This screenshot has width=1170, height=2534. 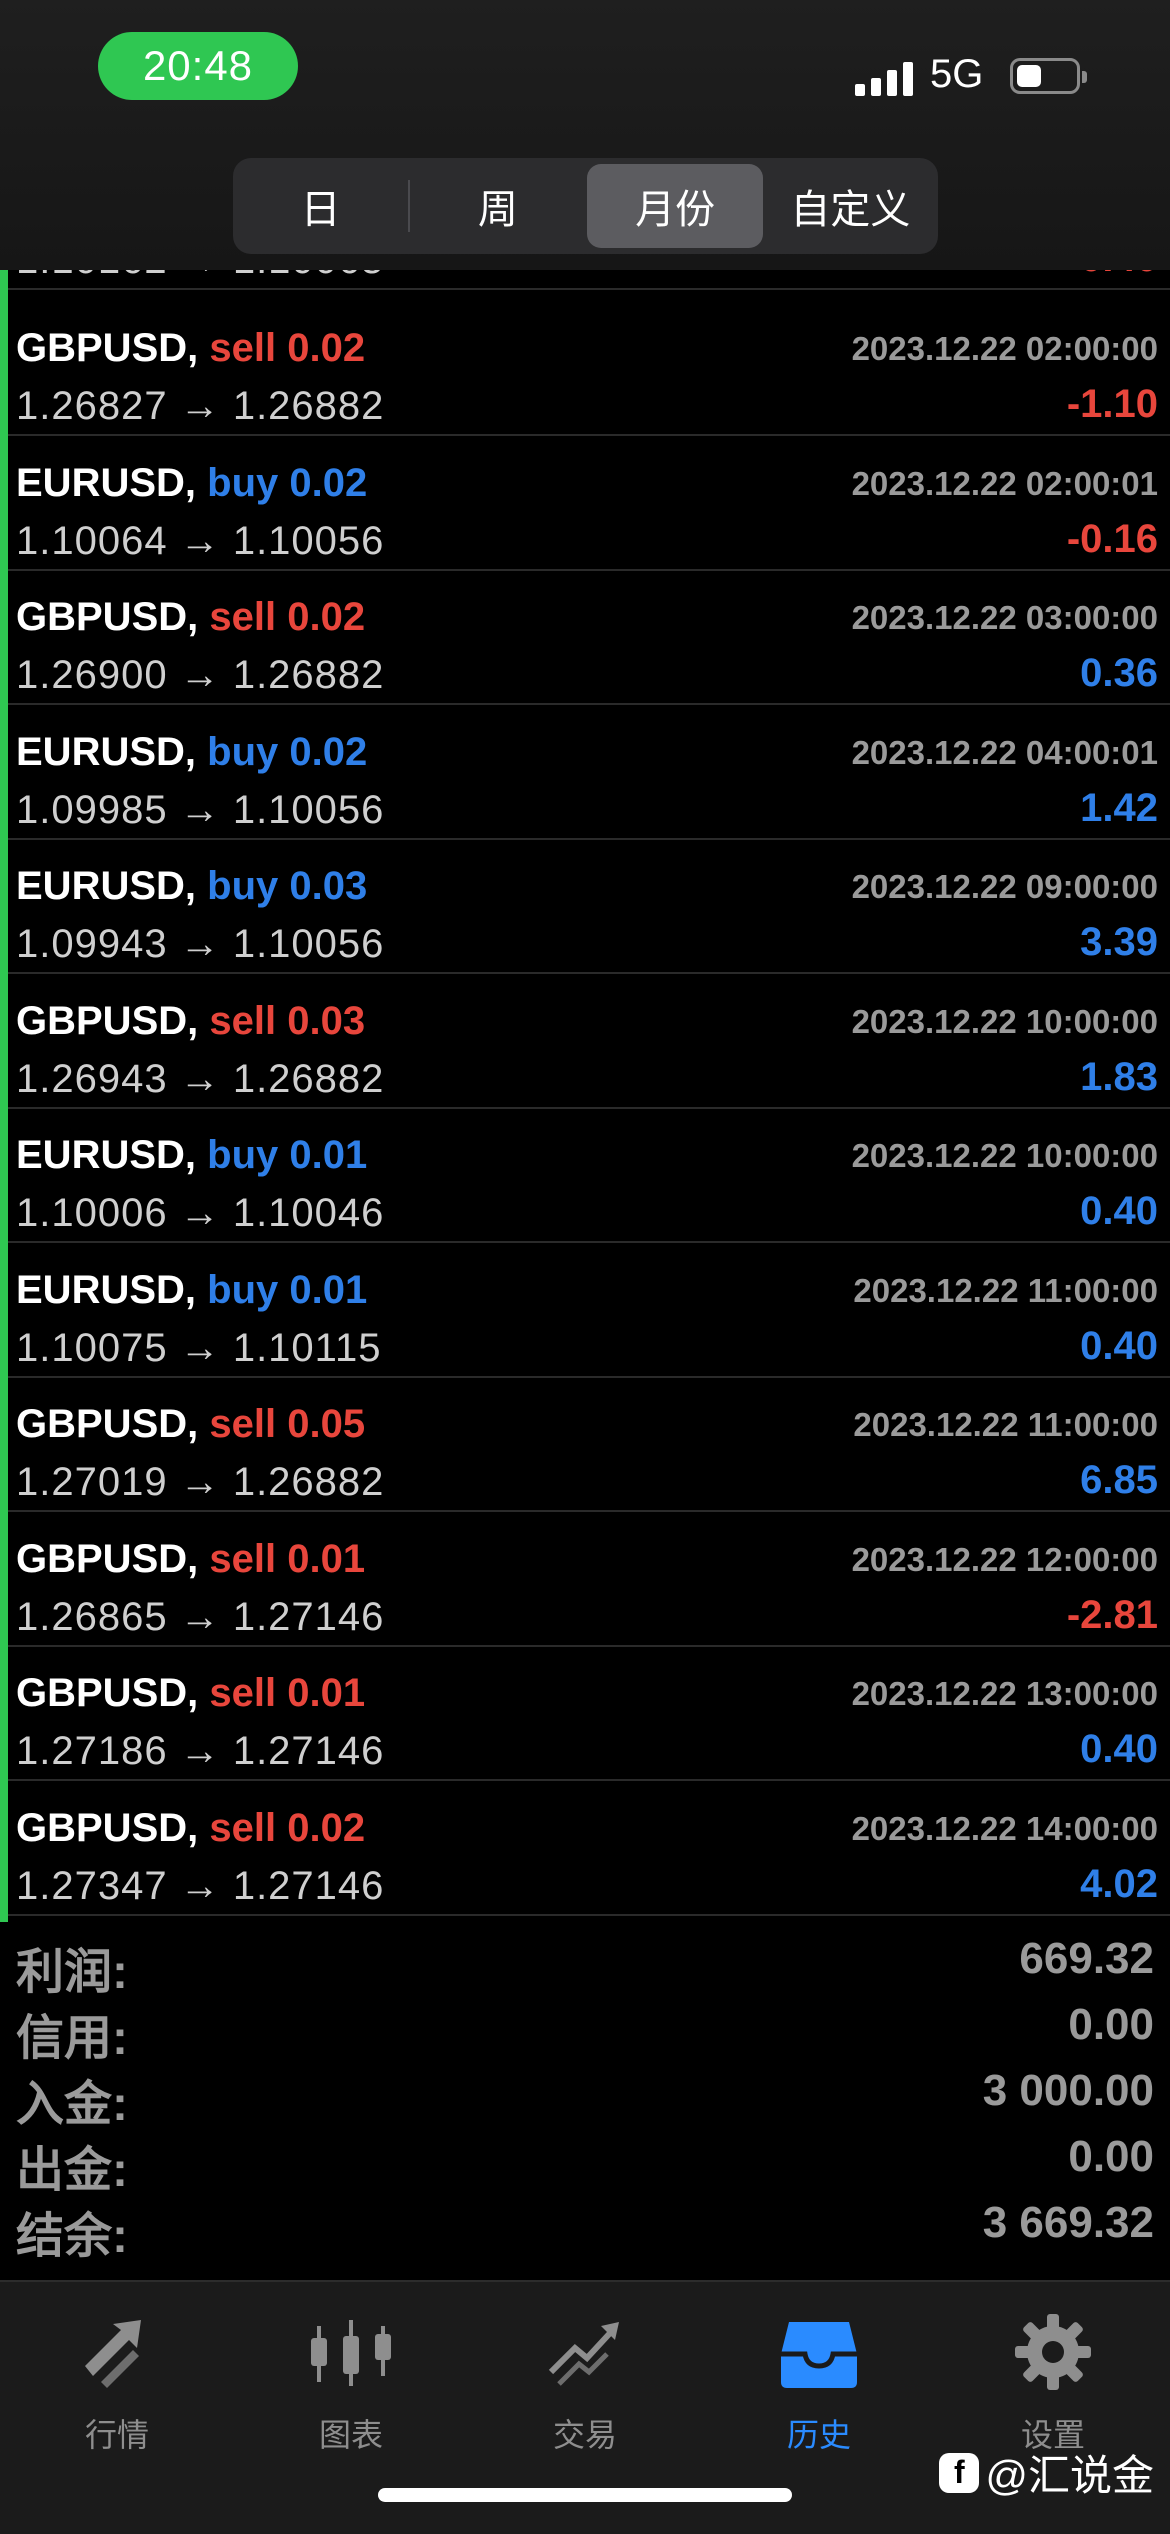 I want to click on trade-price: 1.27019 → 1.26882, so click(x=200, y=1482).